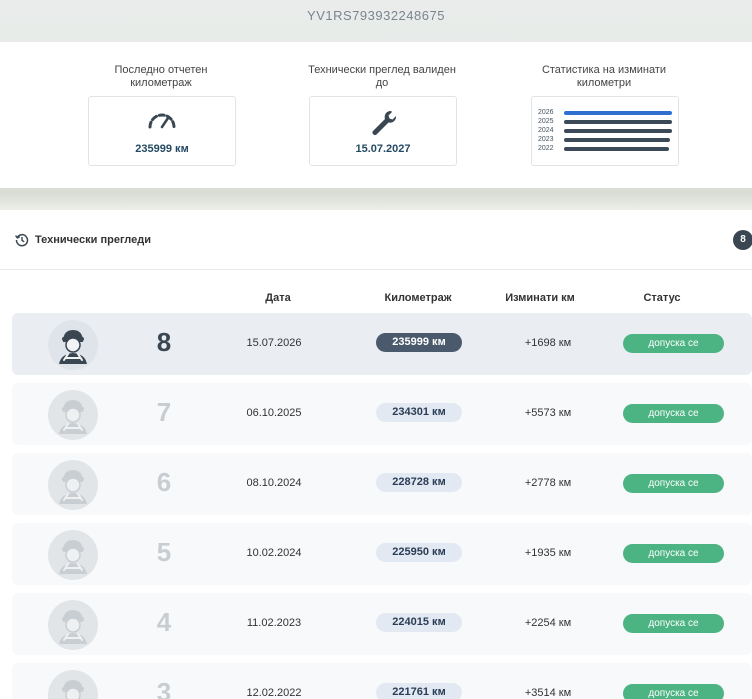 Image resolution: width=752 pixels, height=699 pixels. Describe the element at coordinates (164, 552) in the screenshot. I see `inspection-number: 5` at that location.